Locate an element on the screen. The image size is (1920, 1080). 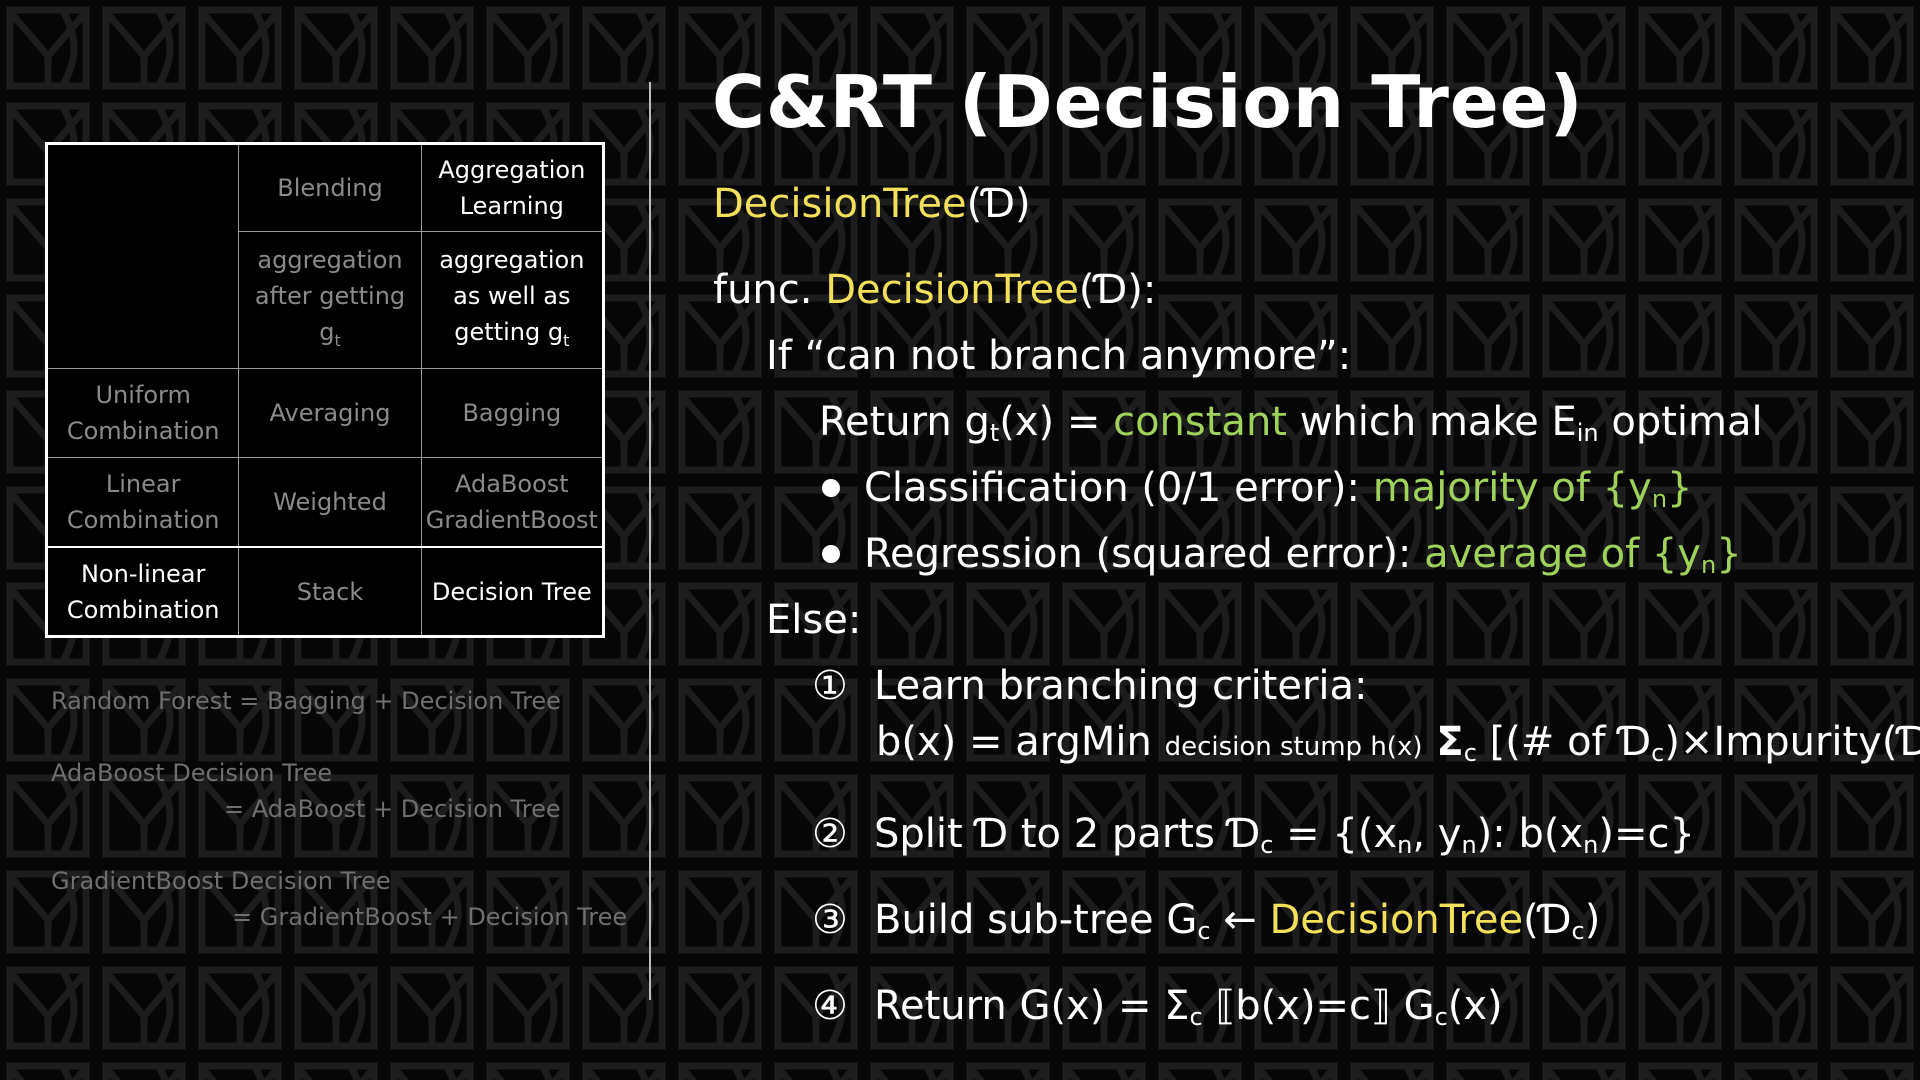
s3-c: (Ɗ is located at coordinates (1547, 920).